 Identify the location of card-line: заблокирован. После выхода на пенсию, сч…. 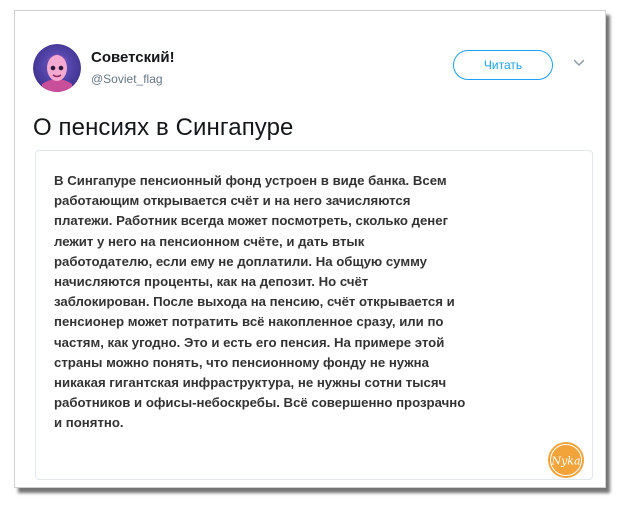
(254, 302).